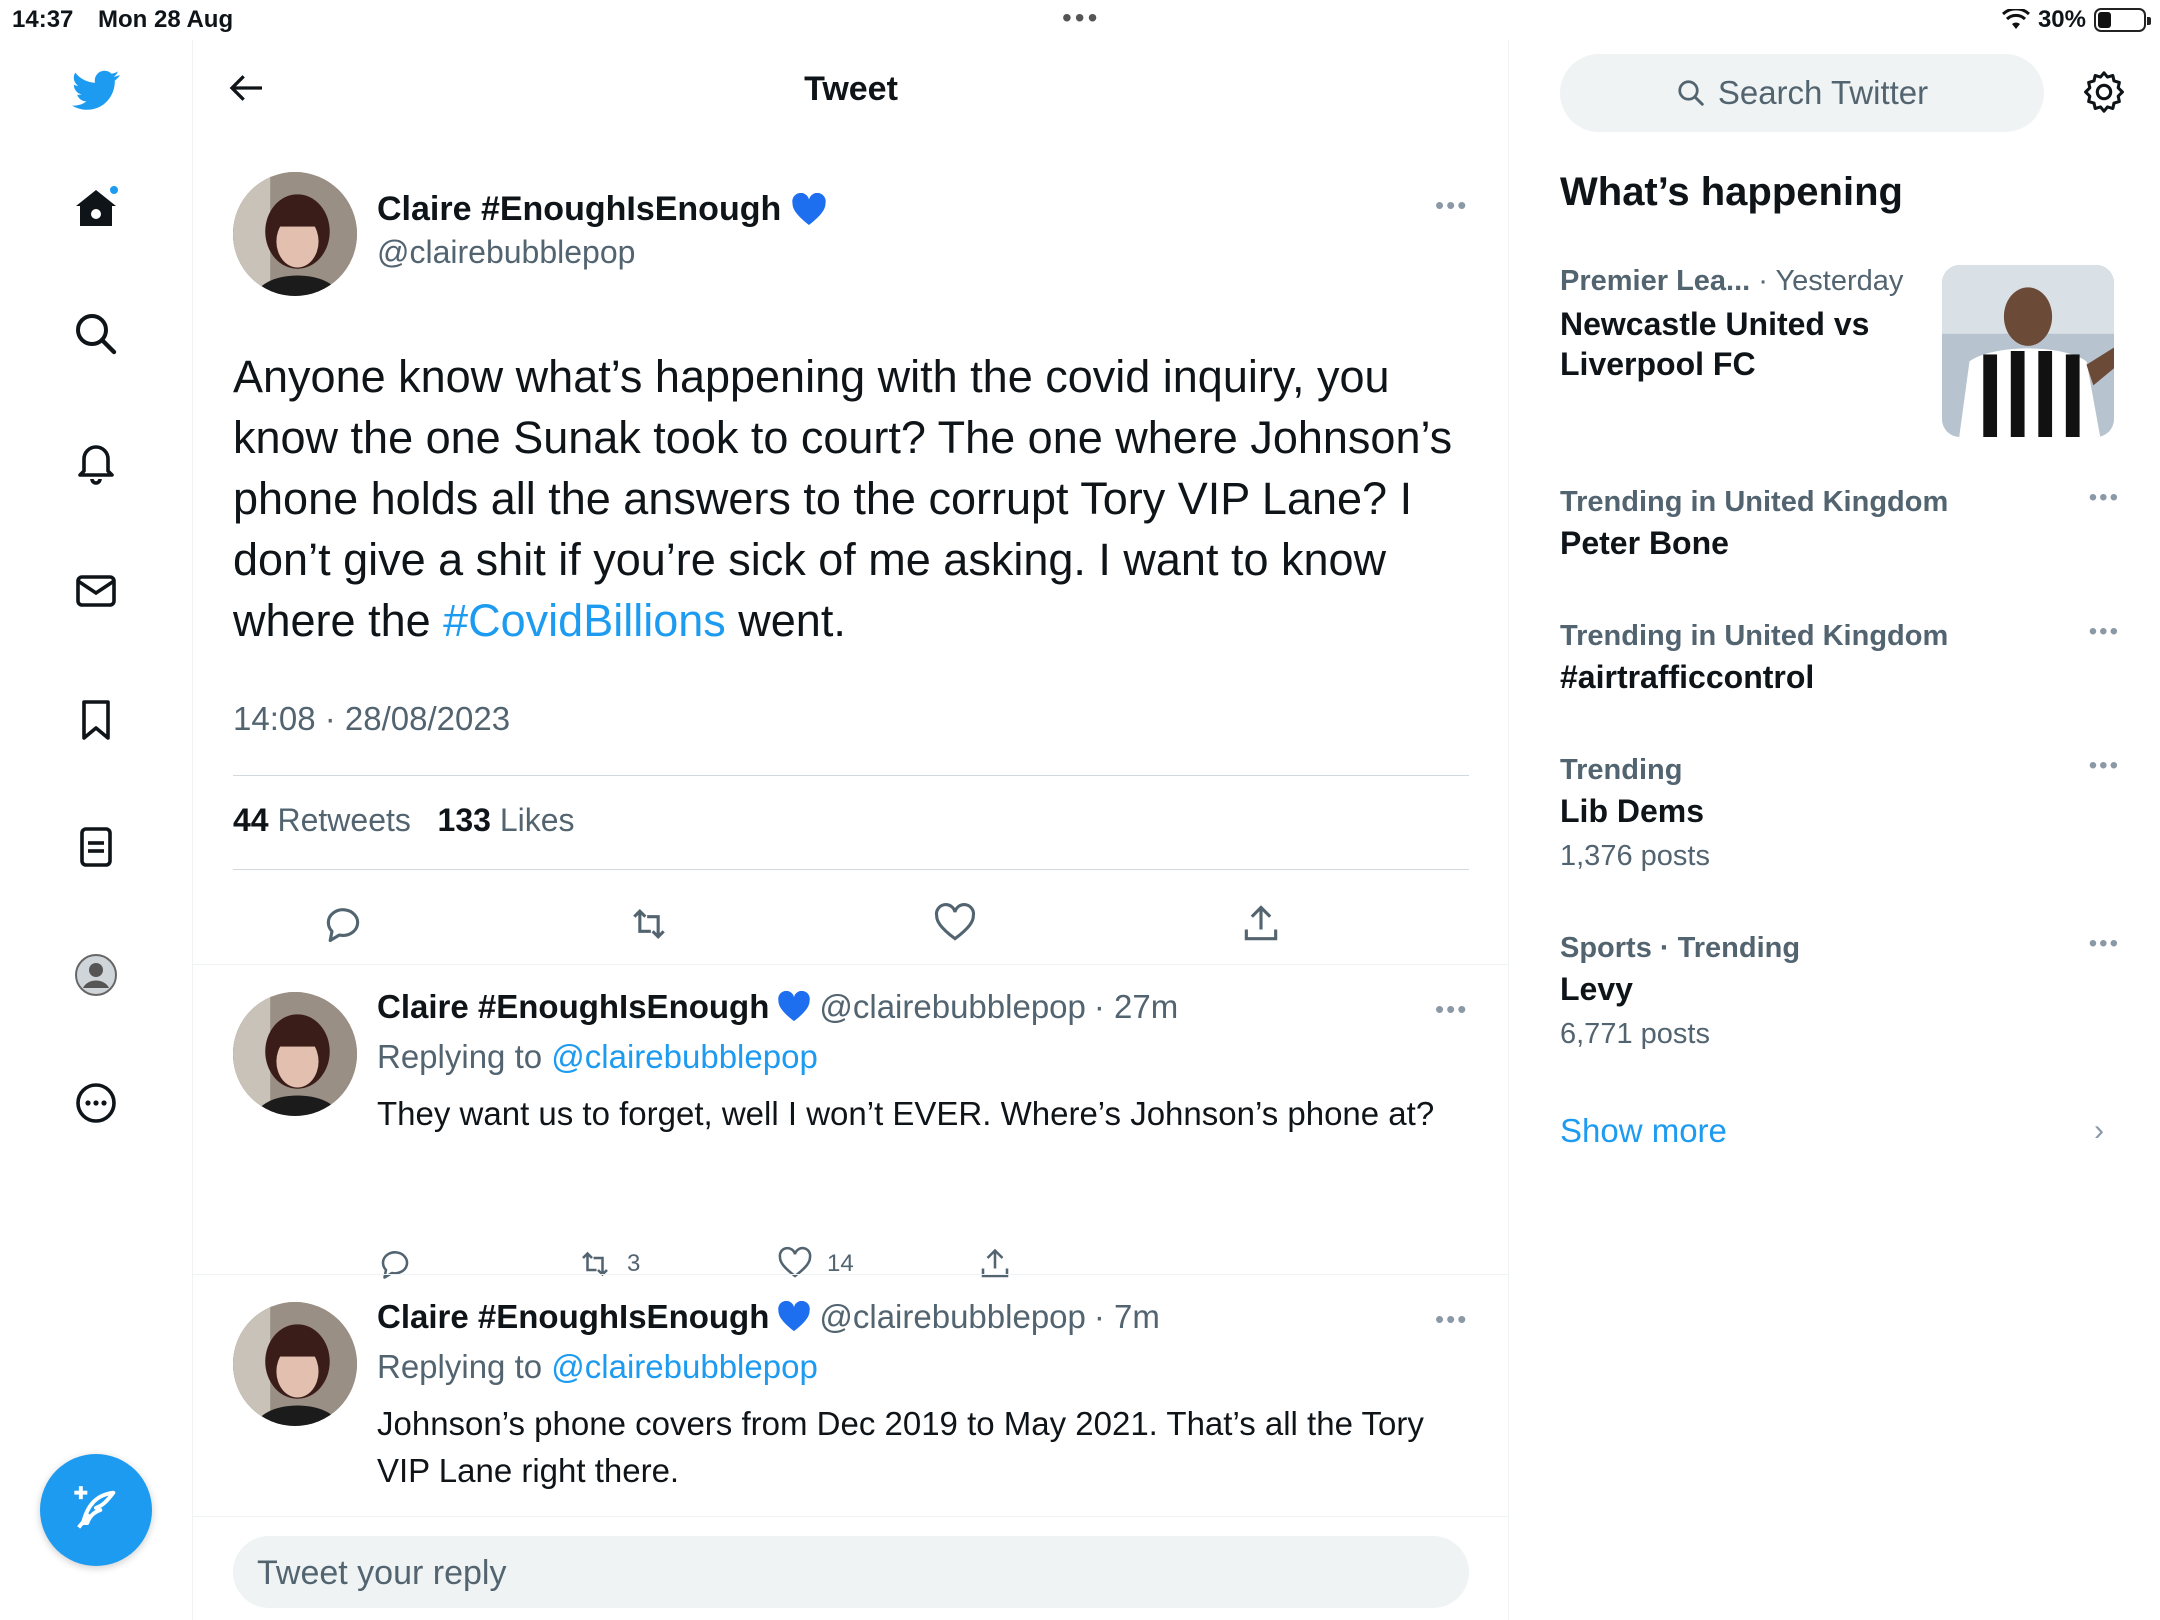 The image size is (2160, 1620). What do you see at coordinates (43, 19) in the screenshot?
I see `status-time: 14:37` at bounding box center [43, 19].